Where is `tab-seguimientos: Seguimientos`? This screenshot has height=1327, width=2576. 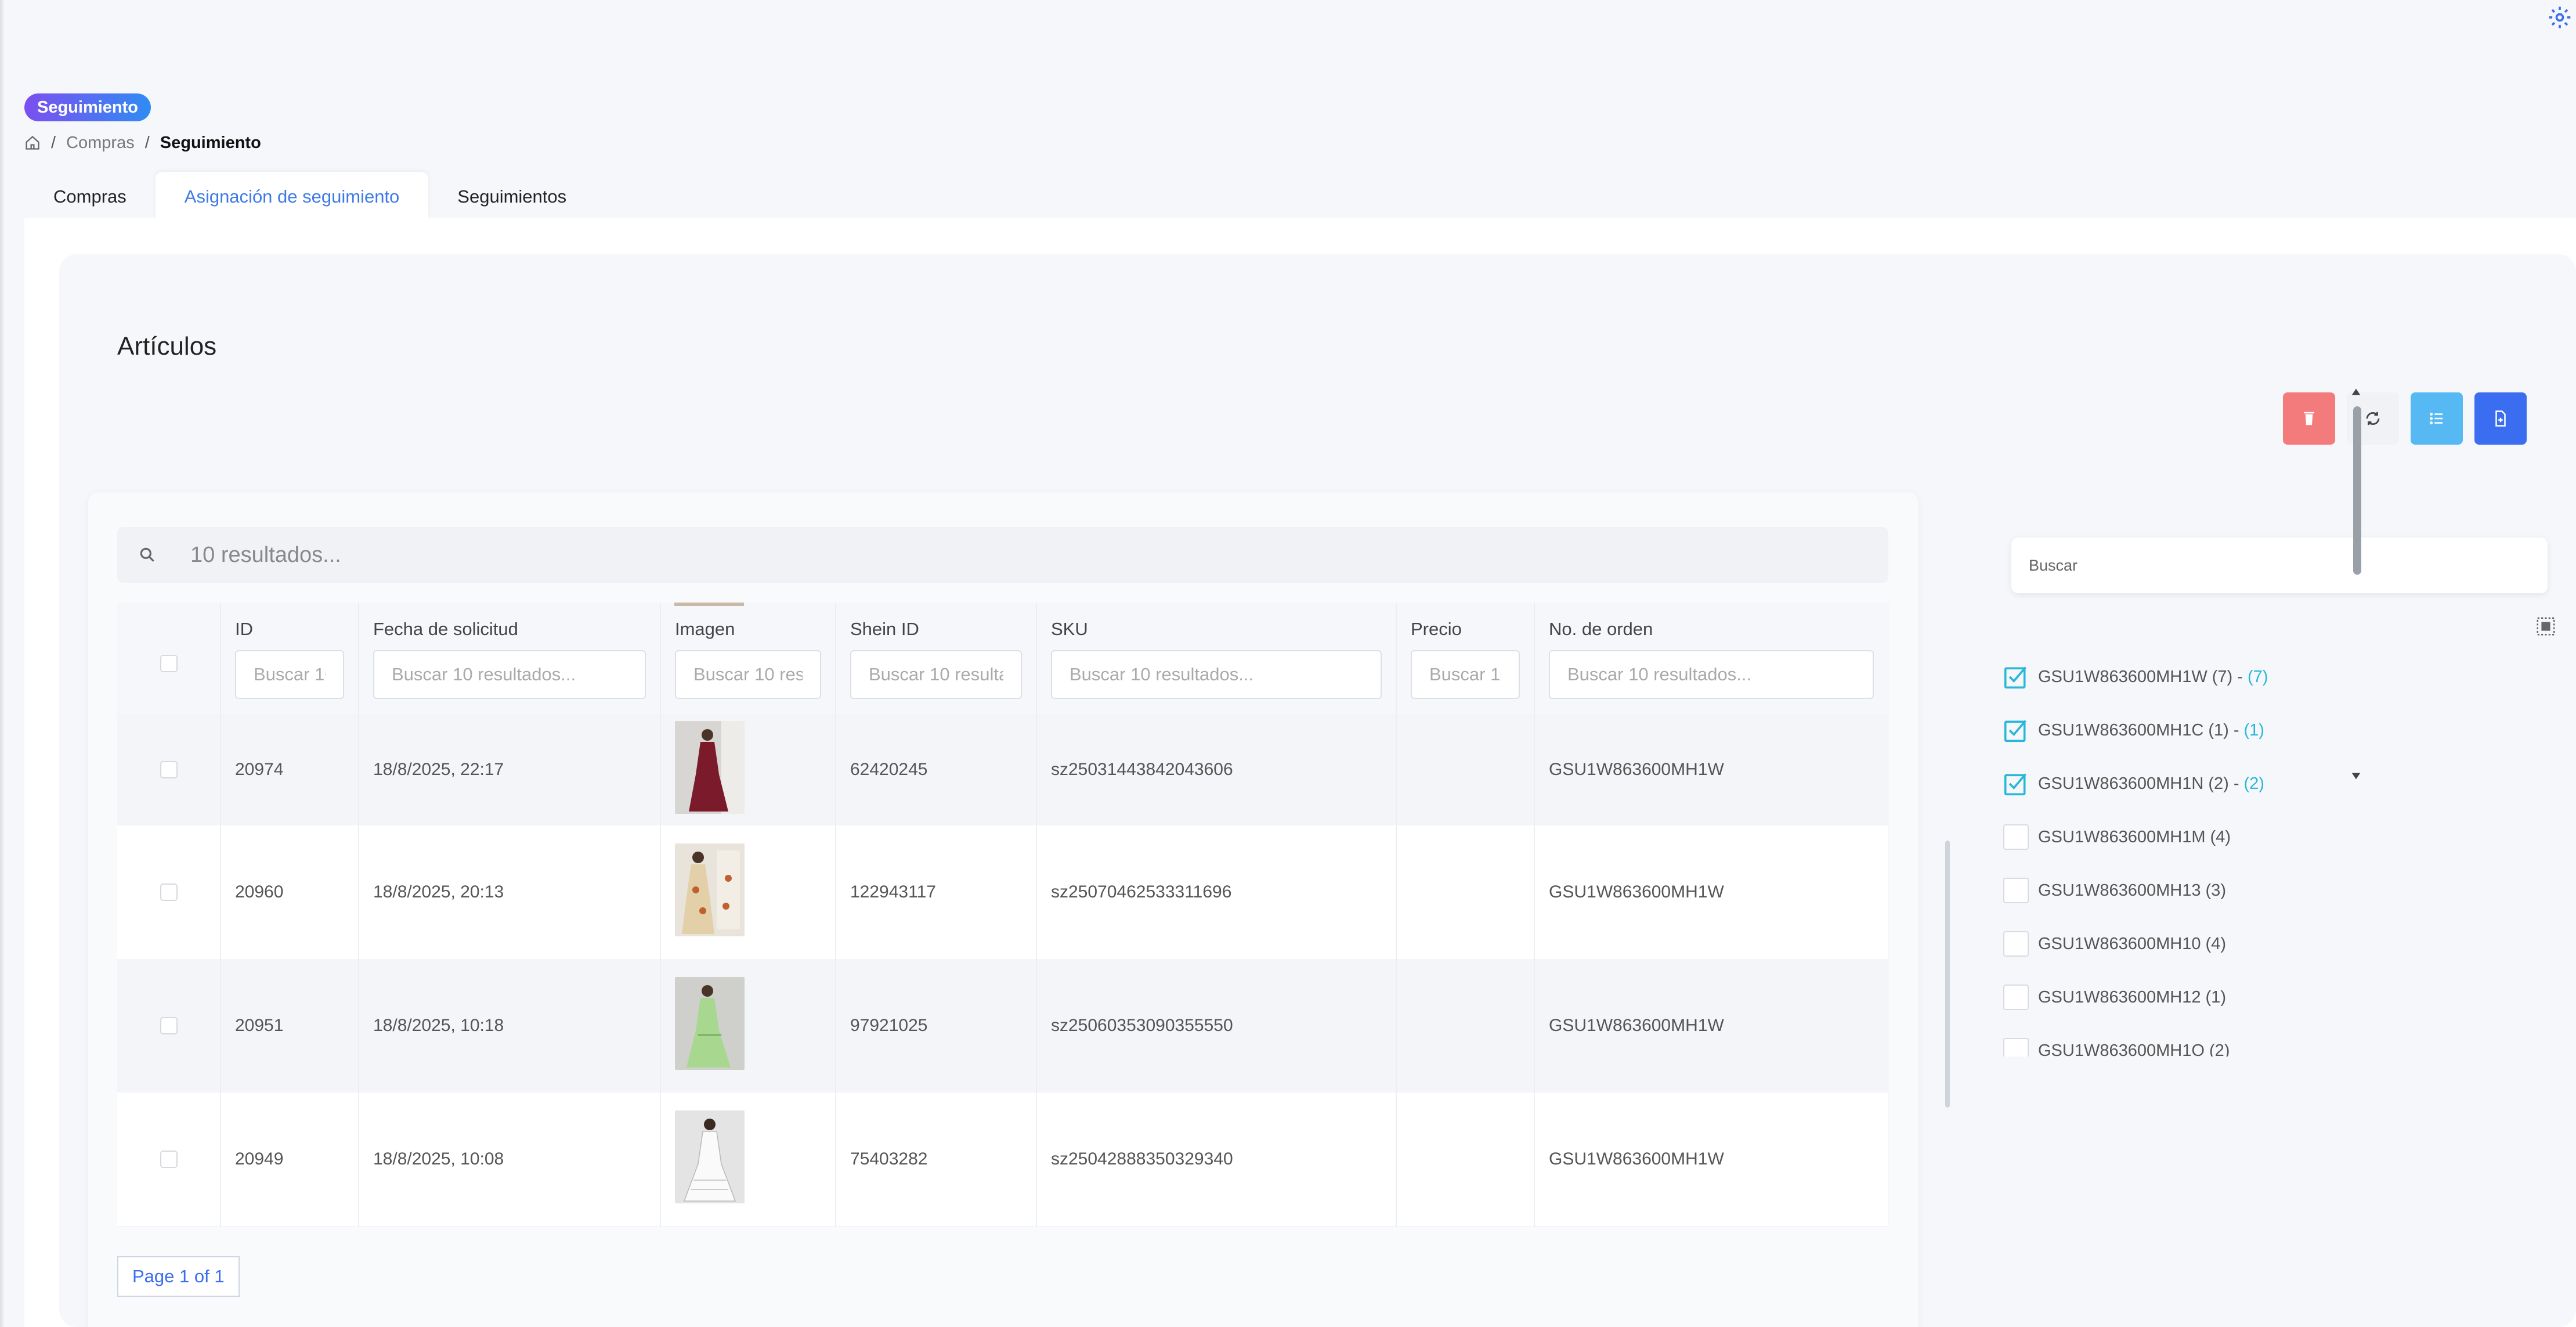
tab-seguimientos: Seguimientos is located at coordinates (511, 195).